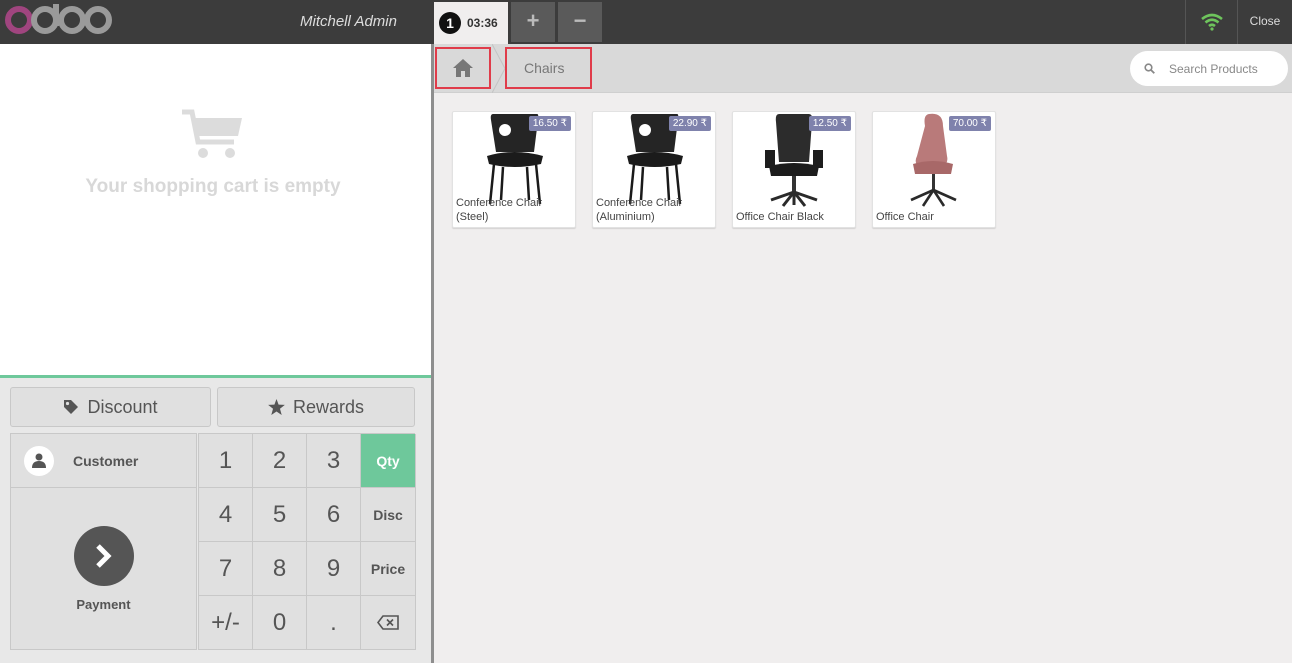  I want to click on numpad: 1 2 3 Qty 4 5 6 Disc 7 8 9 Price +/- 0 ., so click(307, 541).